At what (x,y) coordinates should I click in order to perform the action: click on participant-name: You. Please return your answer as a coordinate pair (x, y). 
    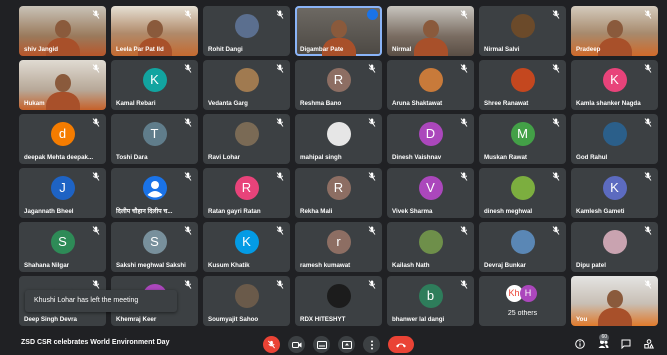
    Looking at the image, I should click on (582, 319).